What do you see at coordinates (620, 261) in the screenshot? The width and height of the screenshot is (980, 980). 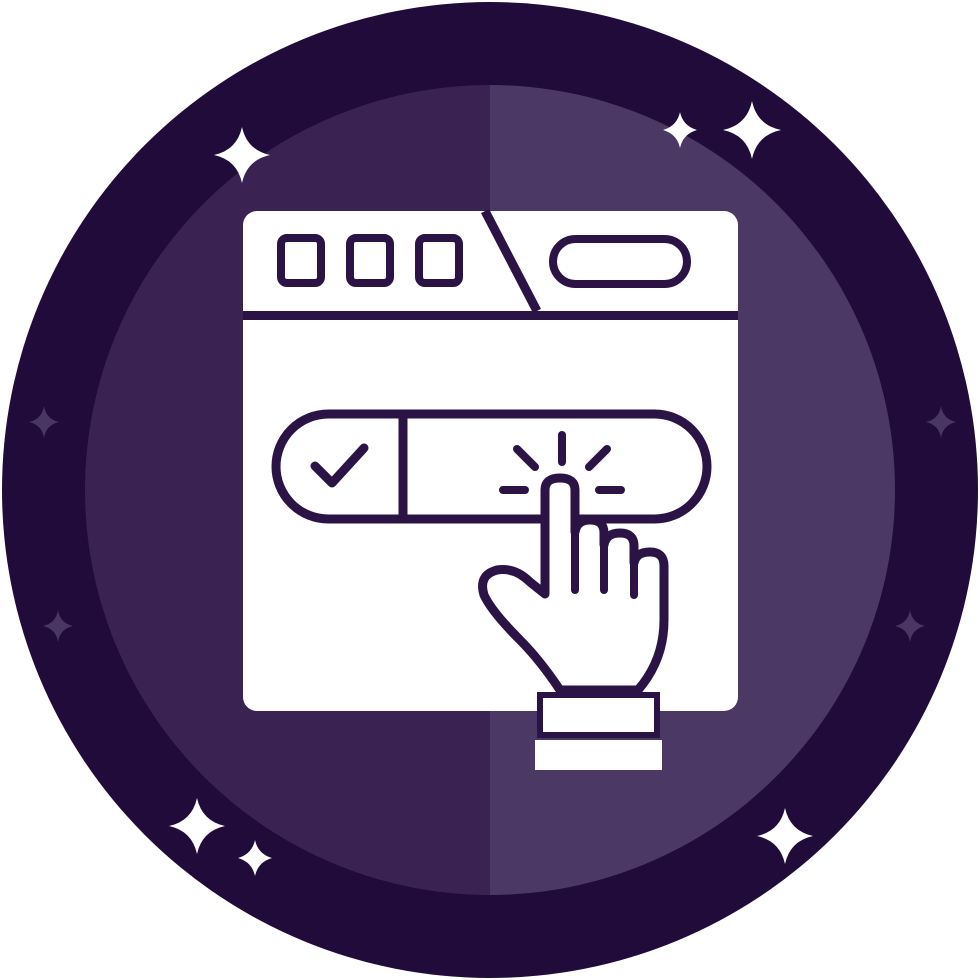 I see `address-bar-icon` at bounding box center [620, 261].